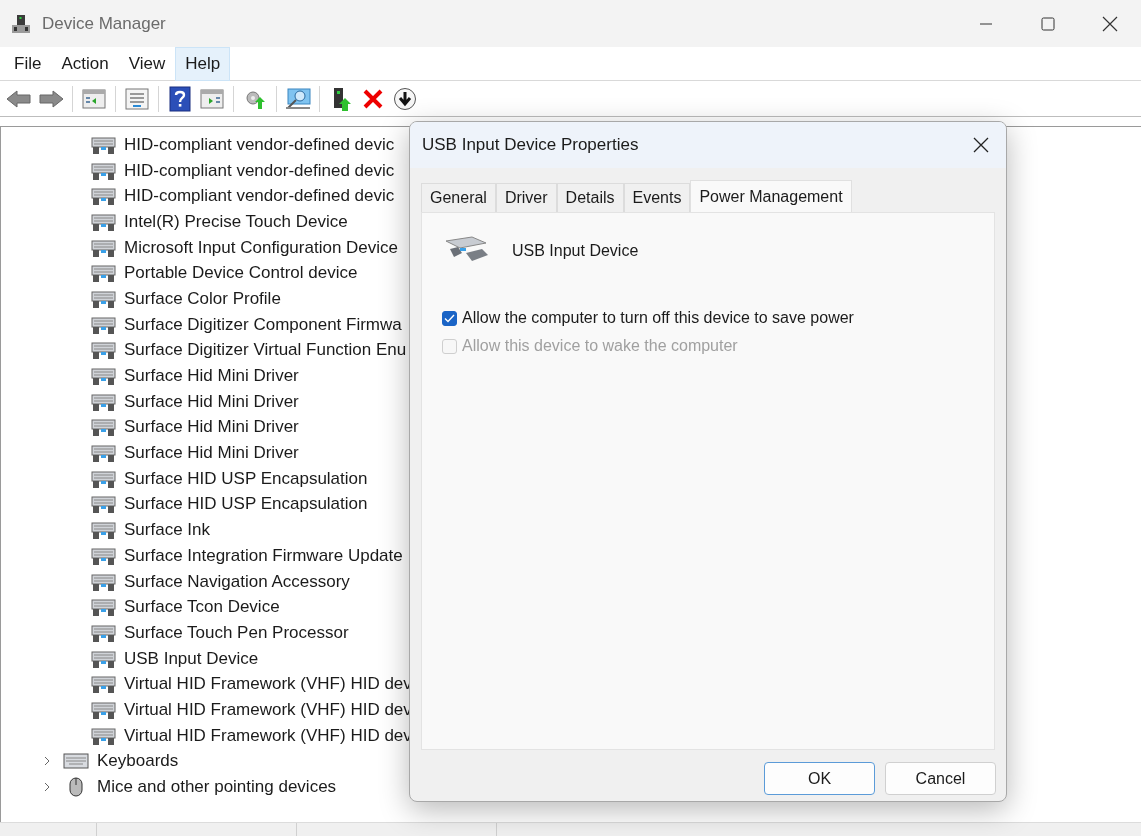 This screenshot has height=836, width=1141. I want to click on tree-item: Keyboards, so click(138, 761).